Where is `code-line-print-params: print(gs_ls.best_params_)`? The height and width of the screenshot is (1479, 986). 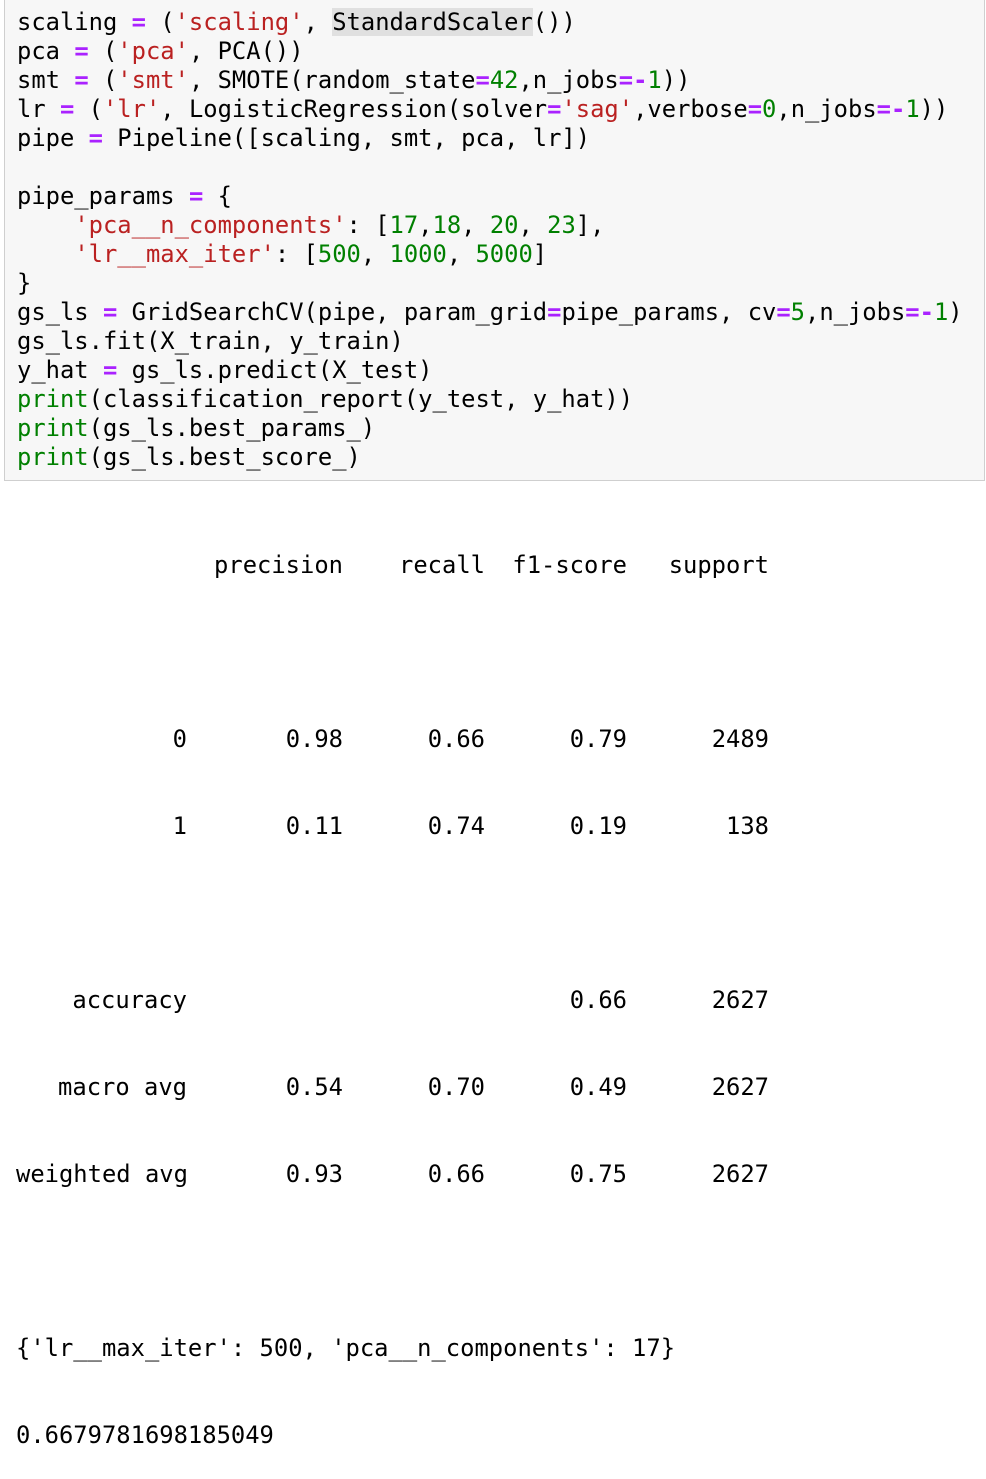
code-line-print-params: print(gs_ls.best_params_) is located at coordinates (196, 428).